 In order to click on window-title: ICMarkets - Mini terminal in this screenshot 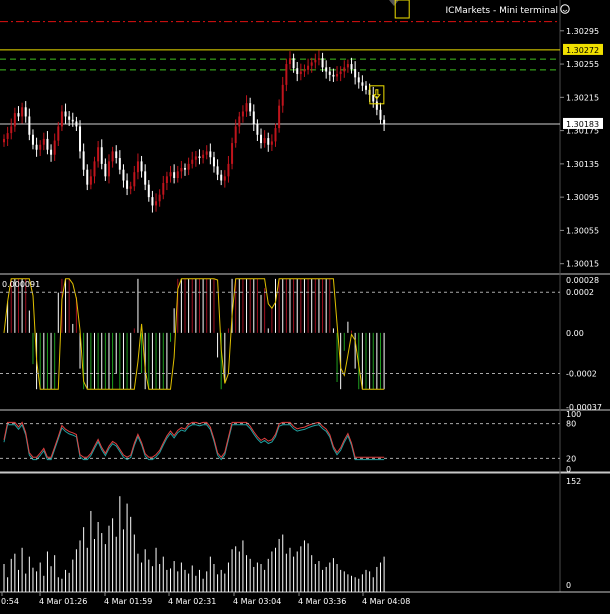, I will do `click(502, 11)`.